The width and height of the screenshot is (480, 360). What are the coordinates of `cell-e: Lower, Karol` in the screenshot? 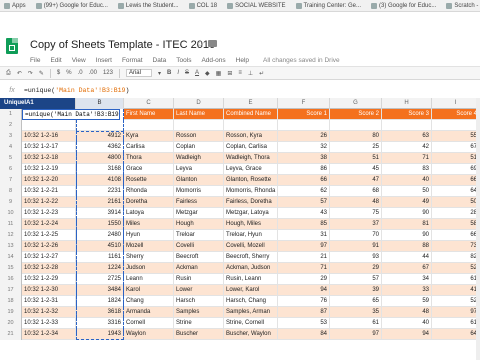 It's located at (251, 290).